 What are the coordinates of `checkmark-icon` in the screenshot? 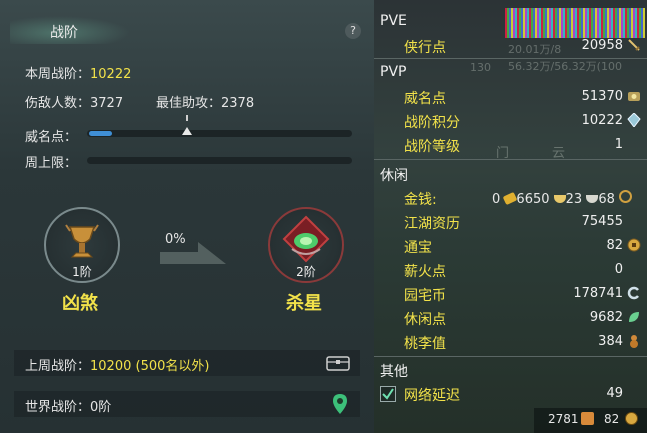 It's located at (388, 394).